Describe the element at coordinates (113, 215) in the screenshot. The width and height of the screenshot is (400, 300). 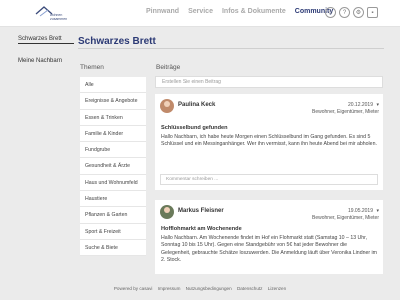
I see `topic-item: Pflanzen & Garten` at that location.